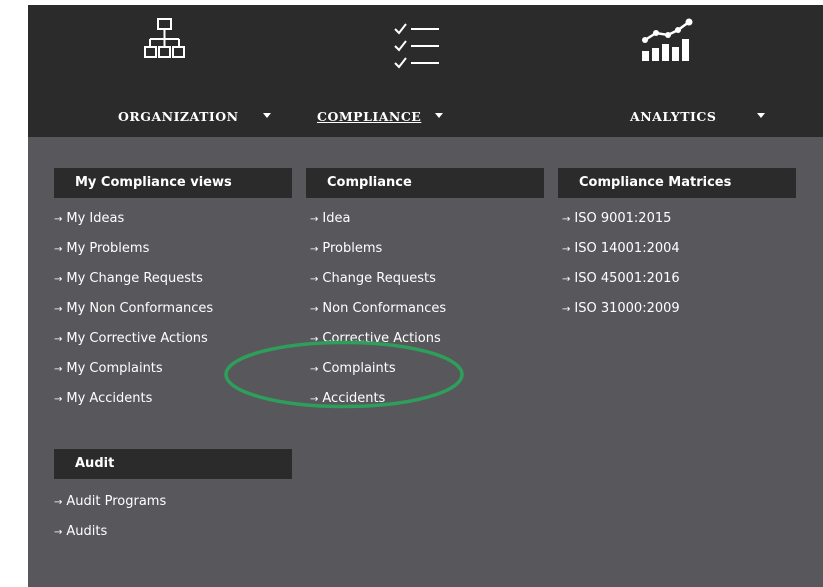 The width and height of the screenshot is (823, 587). What do you see at coordinates (384, 308) in the screenshot?
I see `link-label: Non Conformances` at bounding box center [384, 308].